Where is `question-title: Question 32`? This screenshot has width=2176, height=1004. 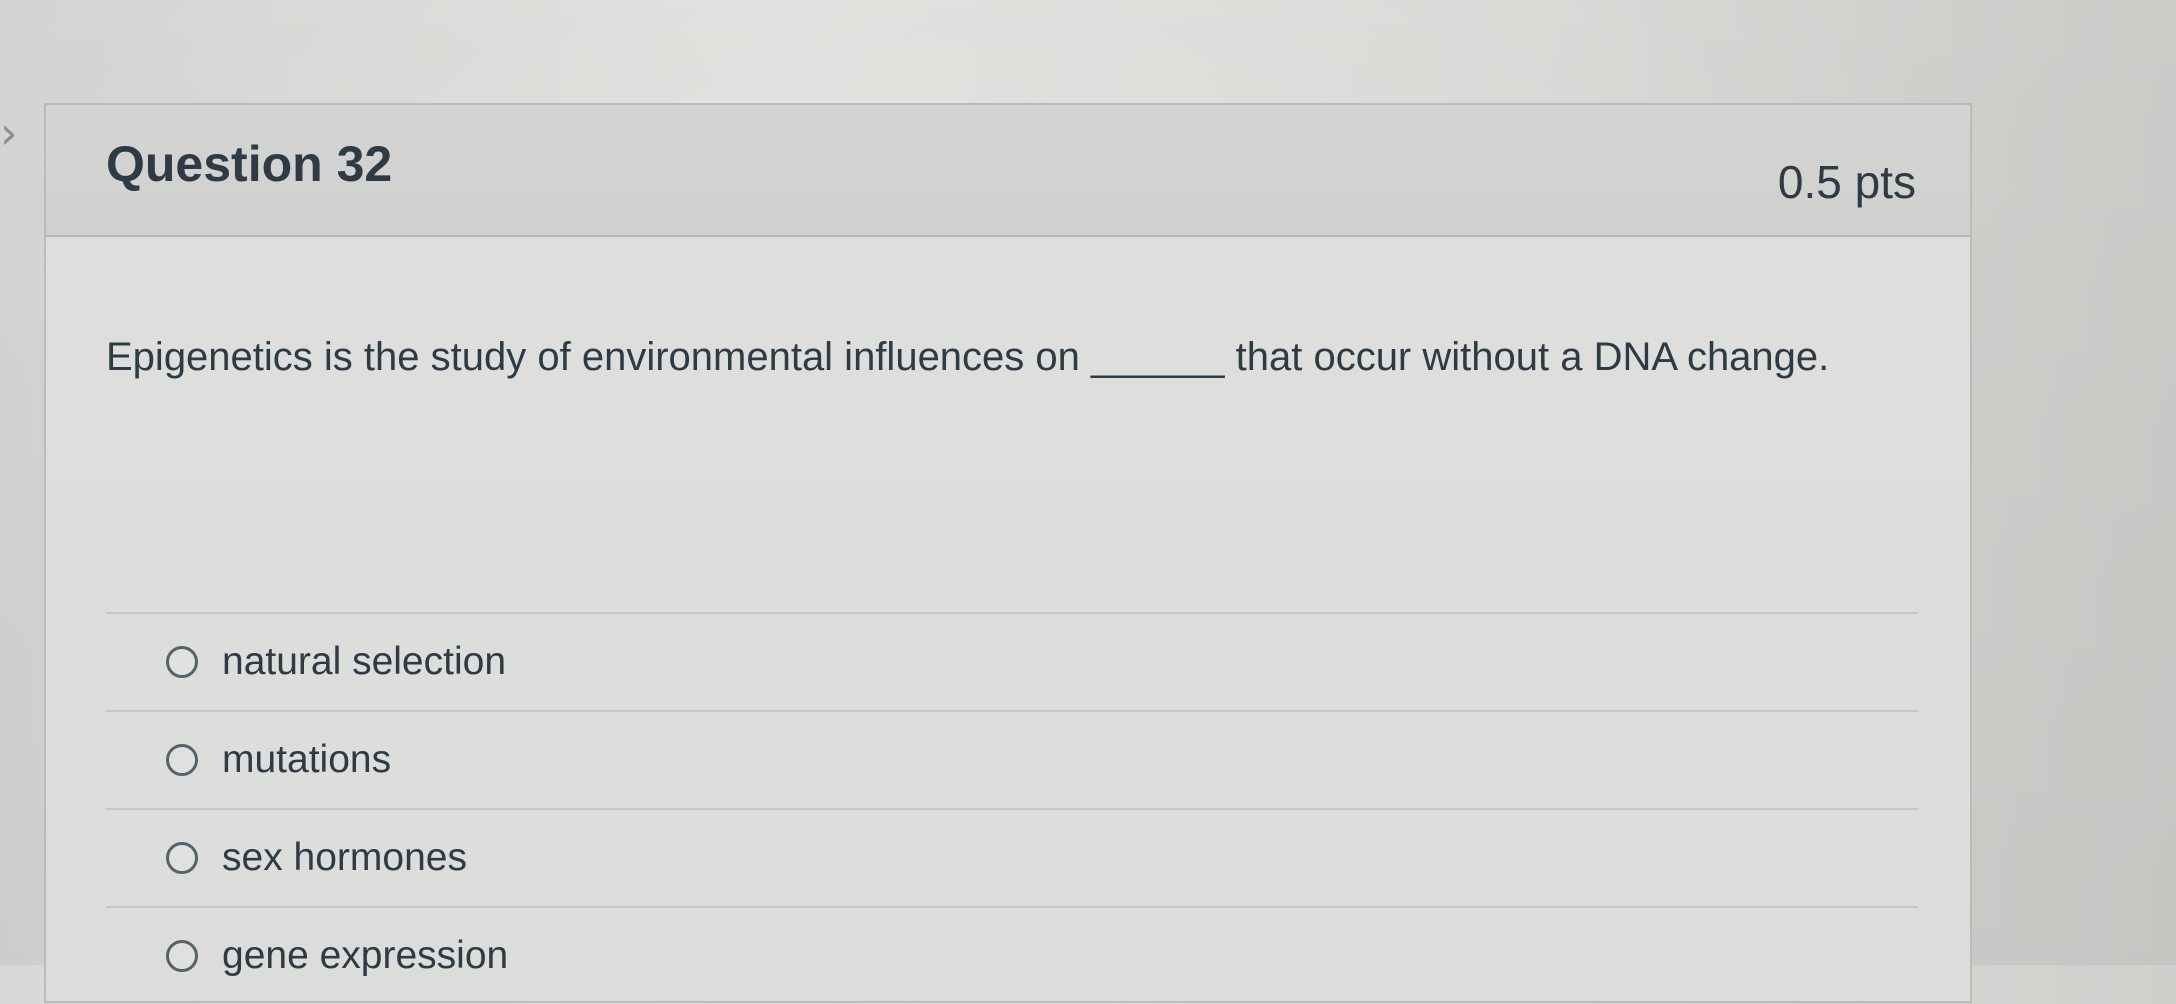
question-title: Question 32 is located at coordinates (249, 164).